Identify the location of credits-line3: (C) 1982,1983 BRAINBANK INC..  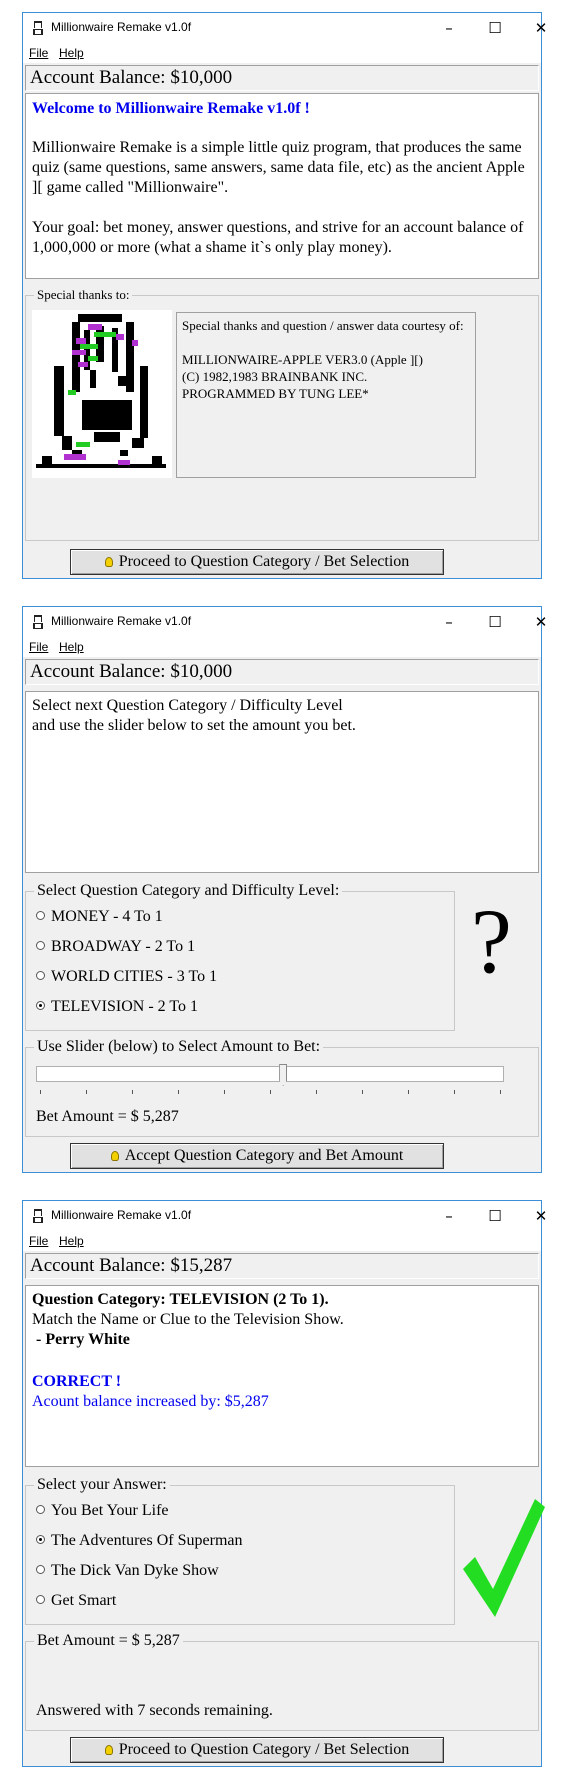
(275, 376).